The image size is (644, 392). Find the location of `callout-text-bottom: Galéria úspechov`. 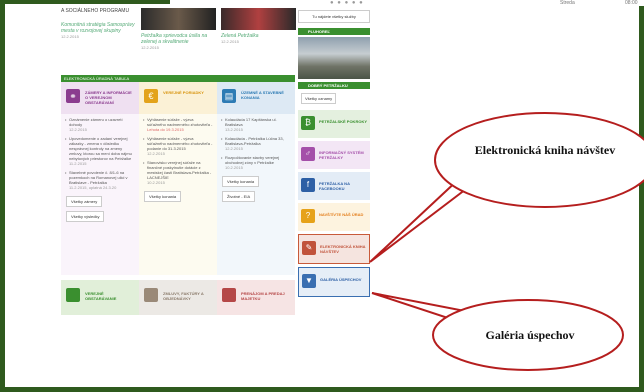

callout-text-bottom: Galéria úspechov is located at coordinates (530, 335).